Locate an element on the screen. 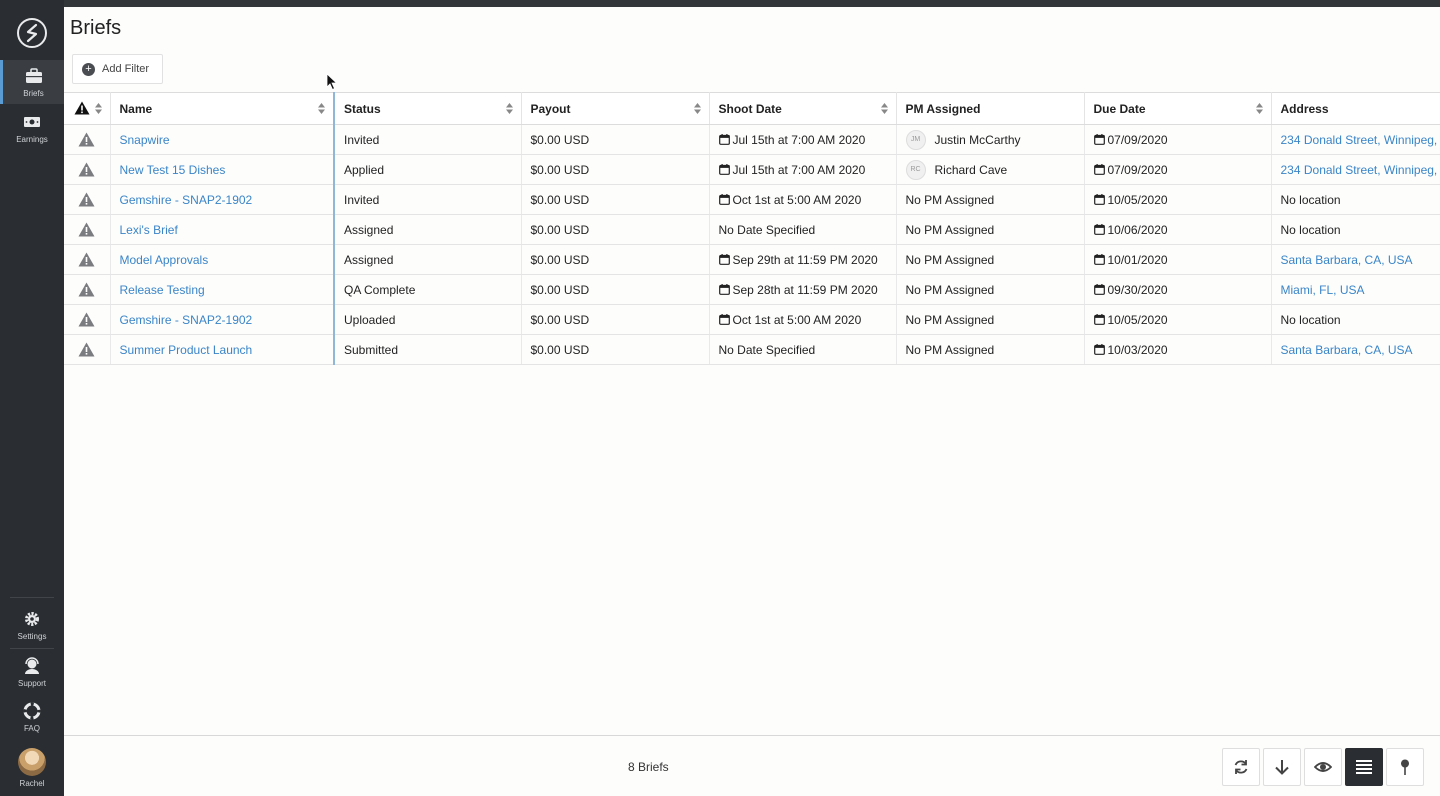 This screenshot has height=796, width=1440. brief-name-cell: Model Approvals is located at coordinates (222, 259).